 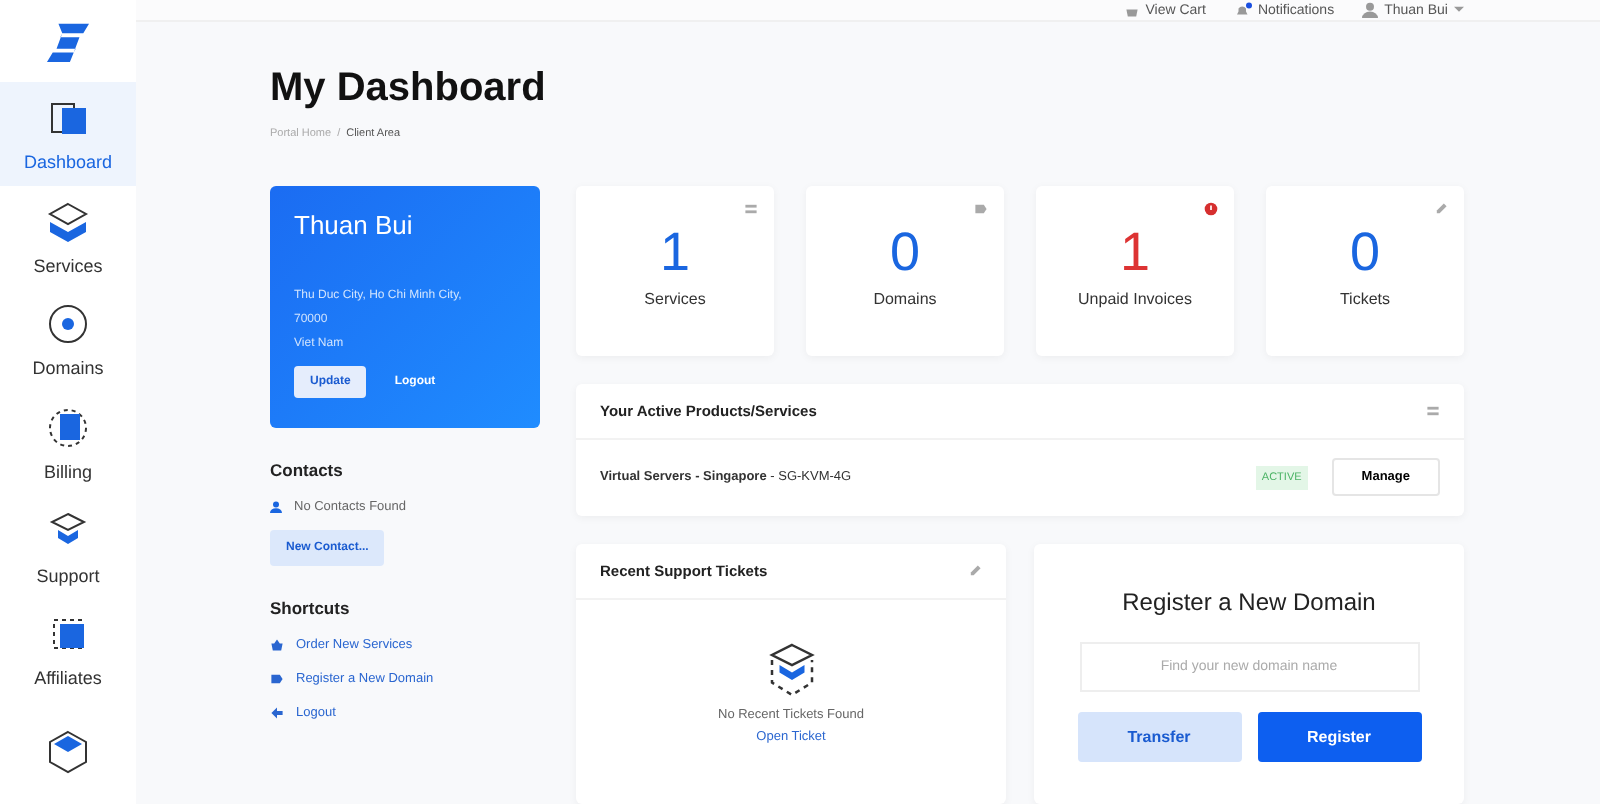 I want to click on back-arrow-icon, so click(x=277, y=713).